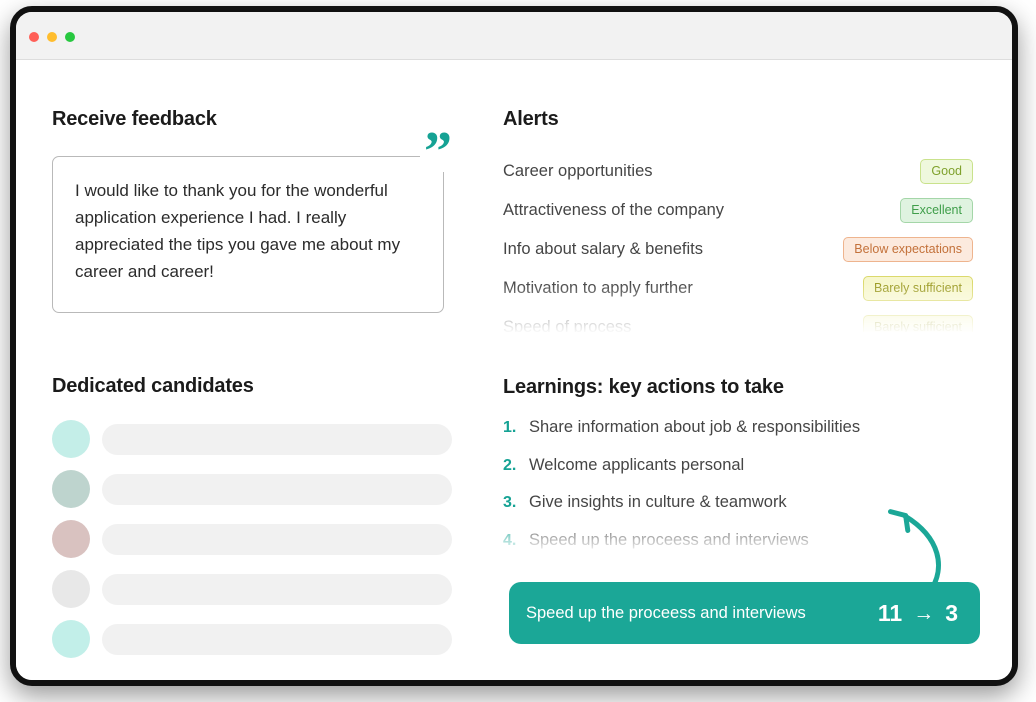  What do you see at coordinates (70, 37) in the screenshot?
I see `maximize-button` at bounding box center [70, 37].